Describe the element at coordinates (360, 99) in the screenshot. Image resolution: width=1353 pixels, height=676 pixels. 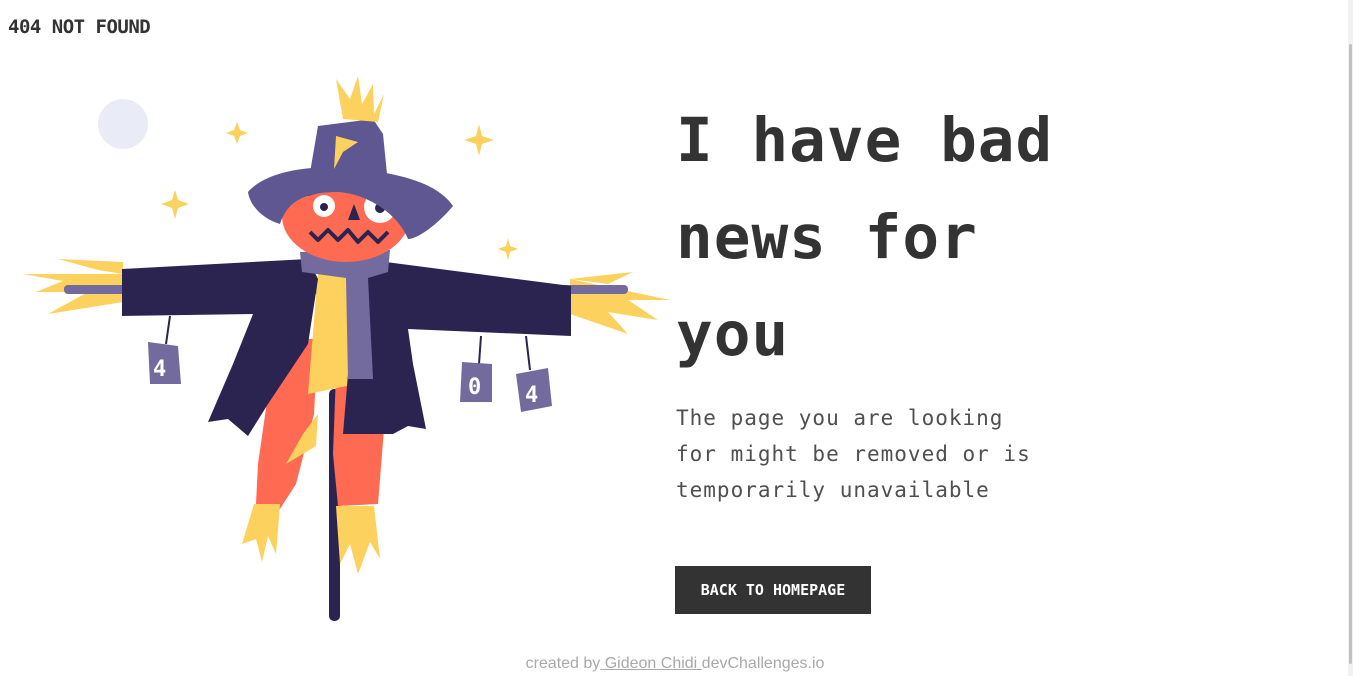
I see `hat-straw` at that location.